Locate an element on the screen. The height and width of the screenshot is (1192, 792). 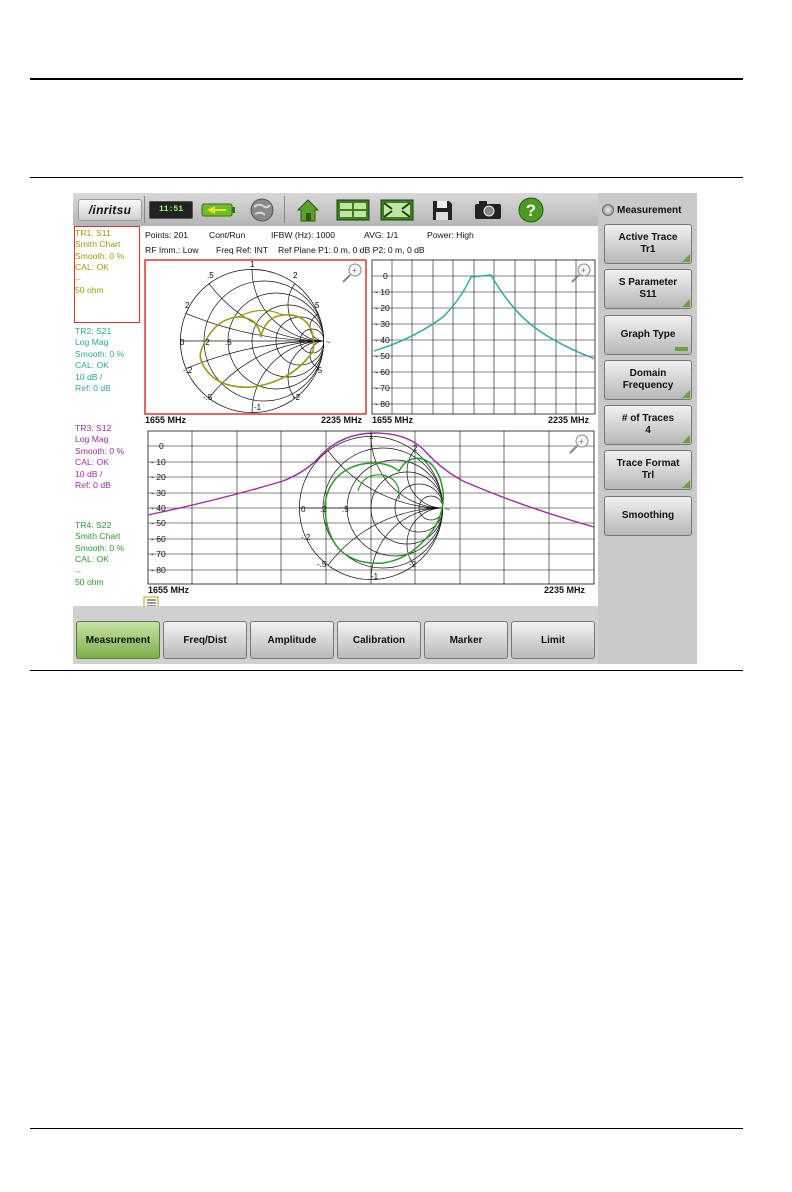
trace-1-cal: CAL: OK is located at coordinates (92, 267).